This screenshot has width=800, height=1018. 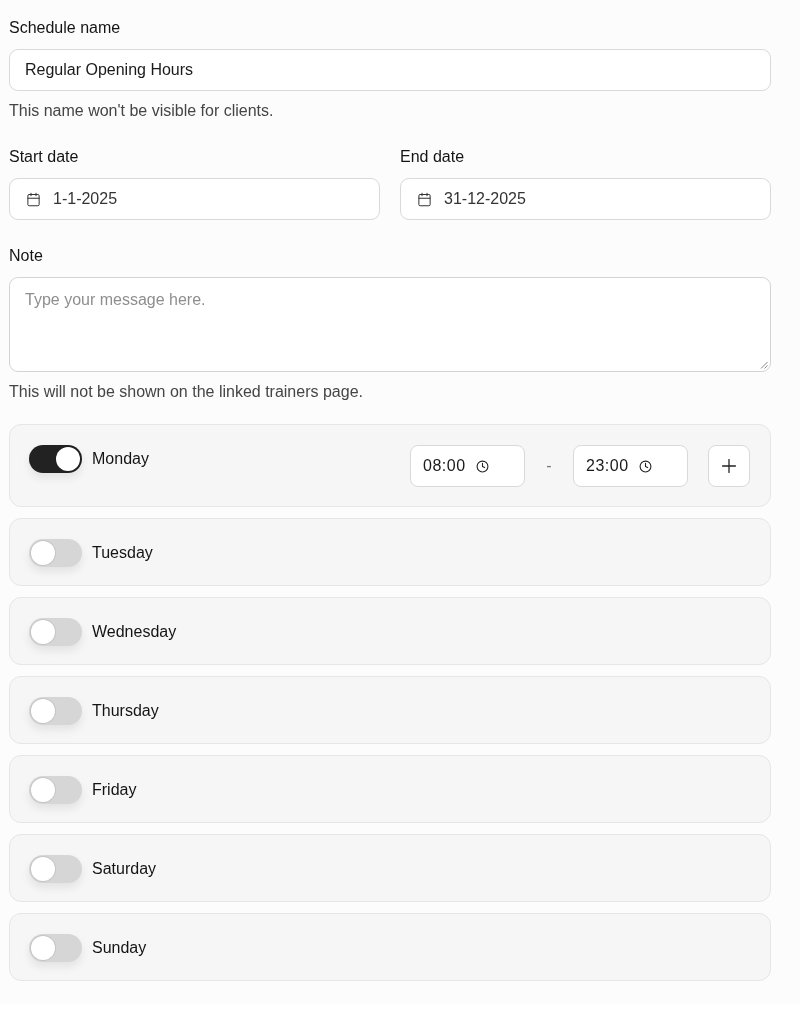 I want to click on field-label: End date, so click(x=433, y=157).